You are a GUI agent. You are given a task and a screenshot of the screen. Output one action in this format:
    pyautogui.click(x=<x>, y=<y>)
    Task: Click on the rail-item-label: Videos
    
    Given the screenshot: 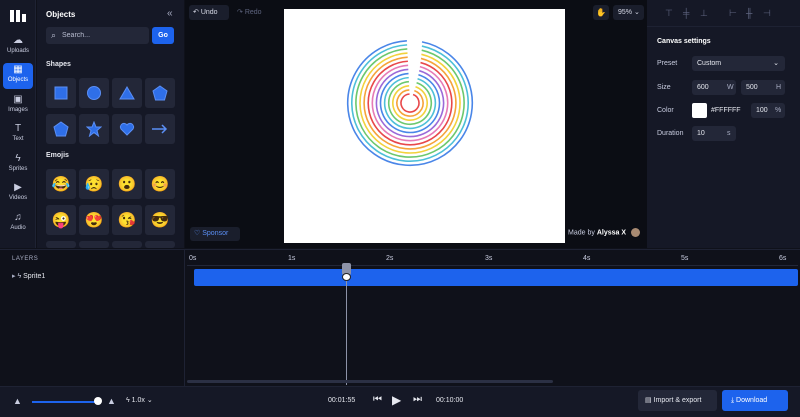 What is the action you would take?
    pyautogui.click(x=18, y=198)
    